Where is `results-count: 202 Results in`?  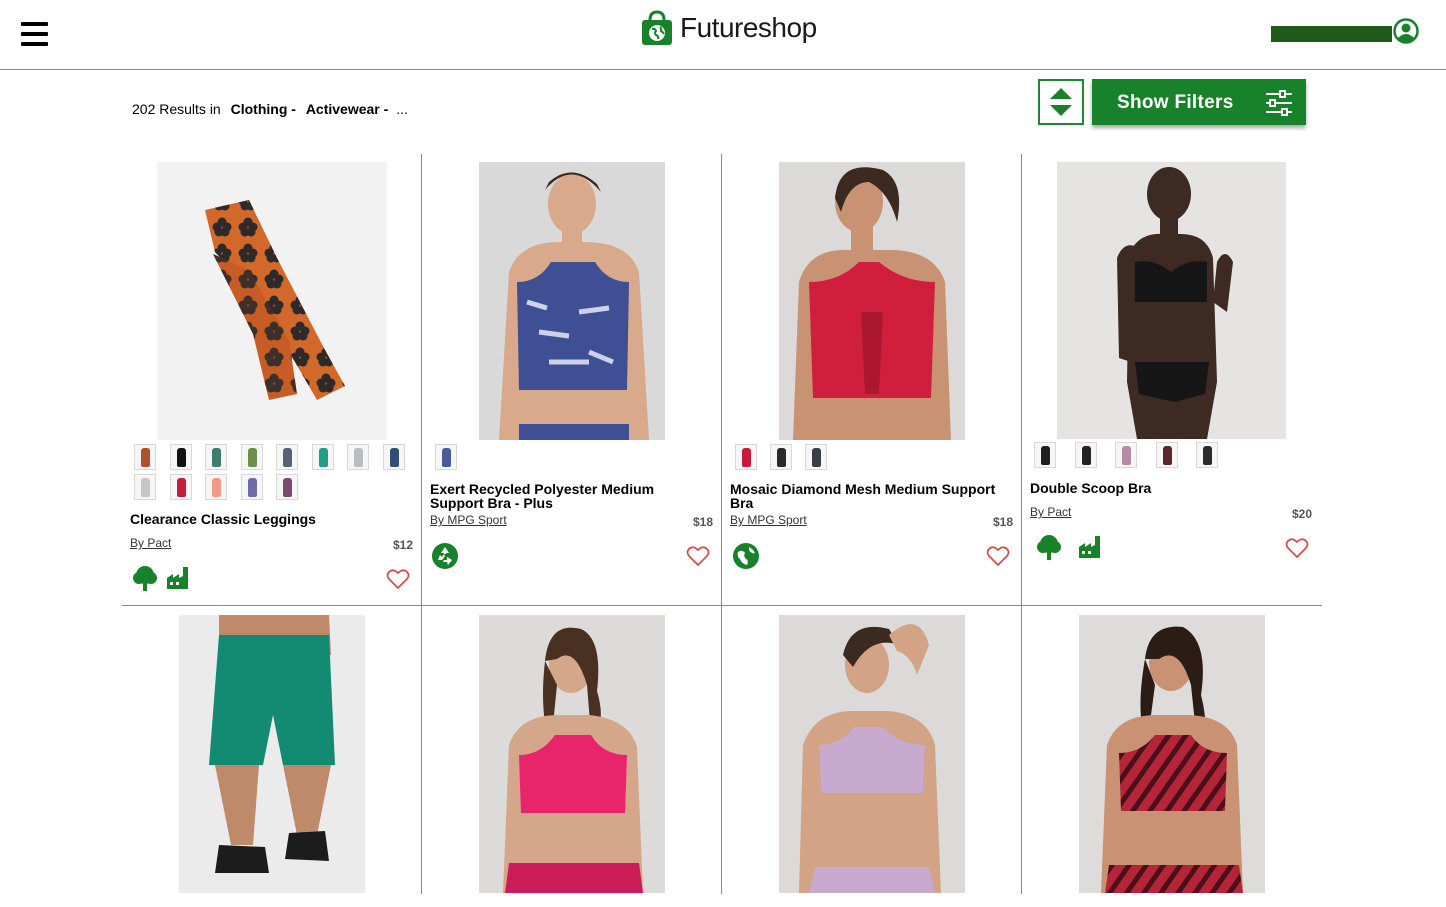
results-count: 202 Results in is located at coordinates (176, 109).